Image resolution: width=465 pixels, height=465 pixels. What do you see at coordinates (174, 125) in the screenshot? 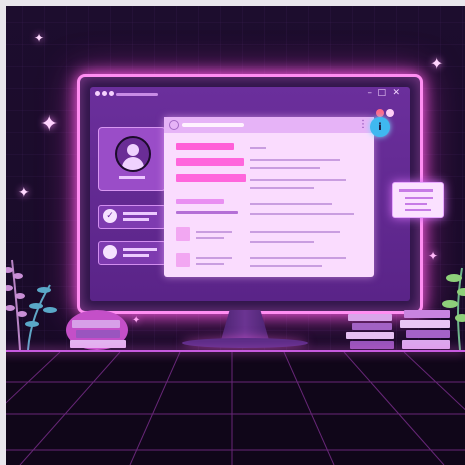
I see `back-icon` at bounding box center [174, 125].